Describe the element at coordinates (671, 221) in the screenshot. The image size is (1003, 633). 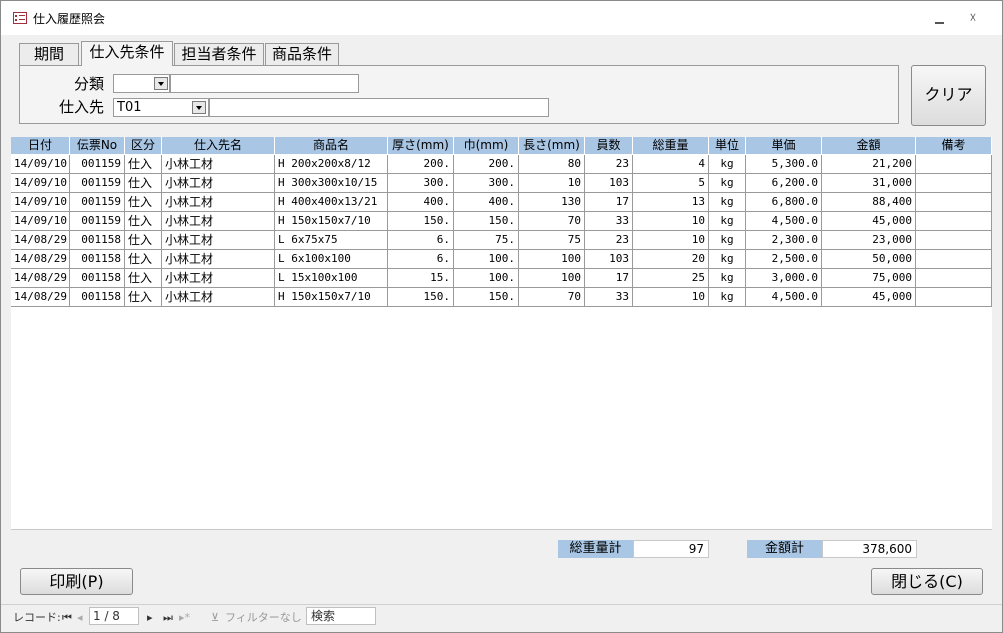
I see `cell-total-weight: 10` at that location.